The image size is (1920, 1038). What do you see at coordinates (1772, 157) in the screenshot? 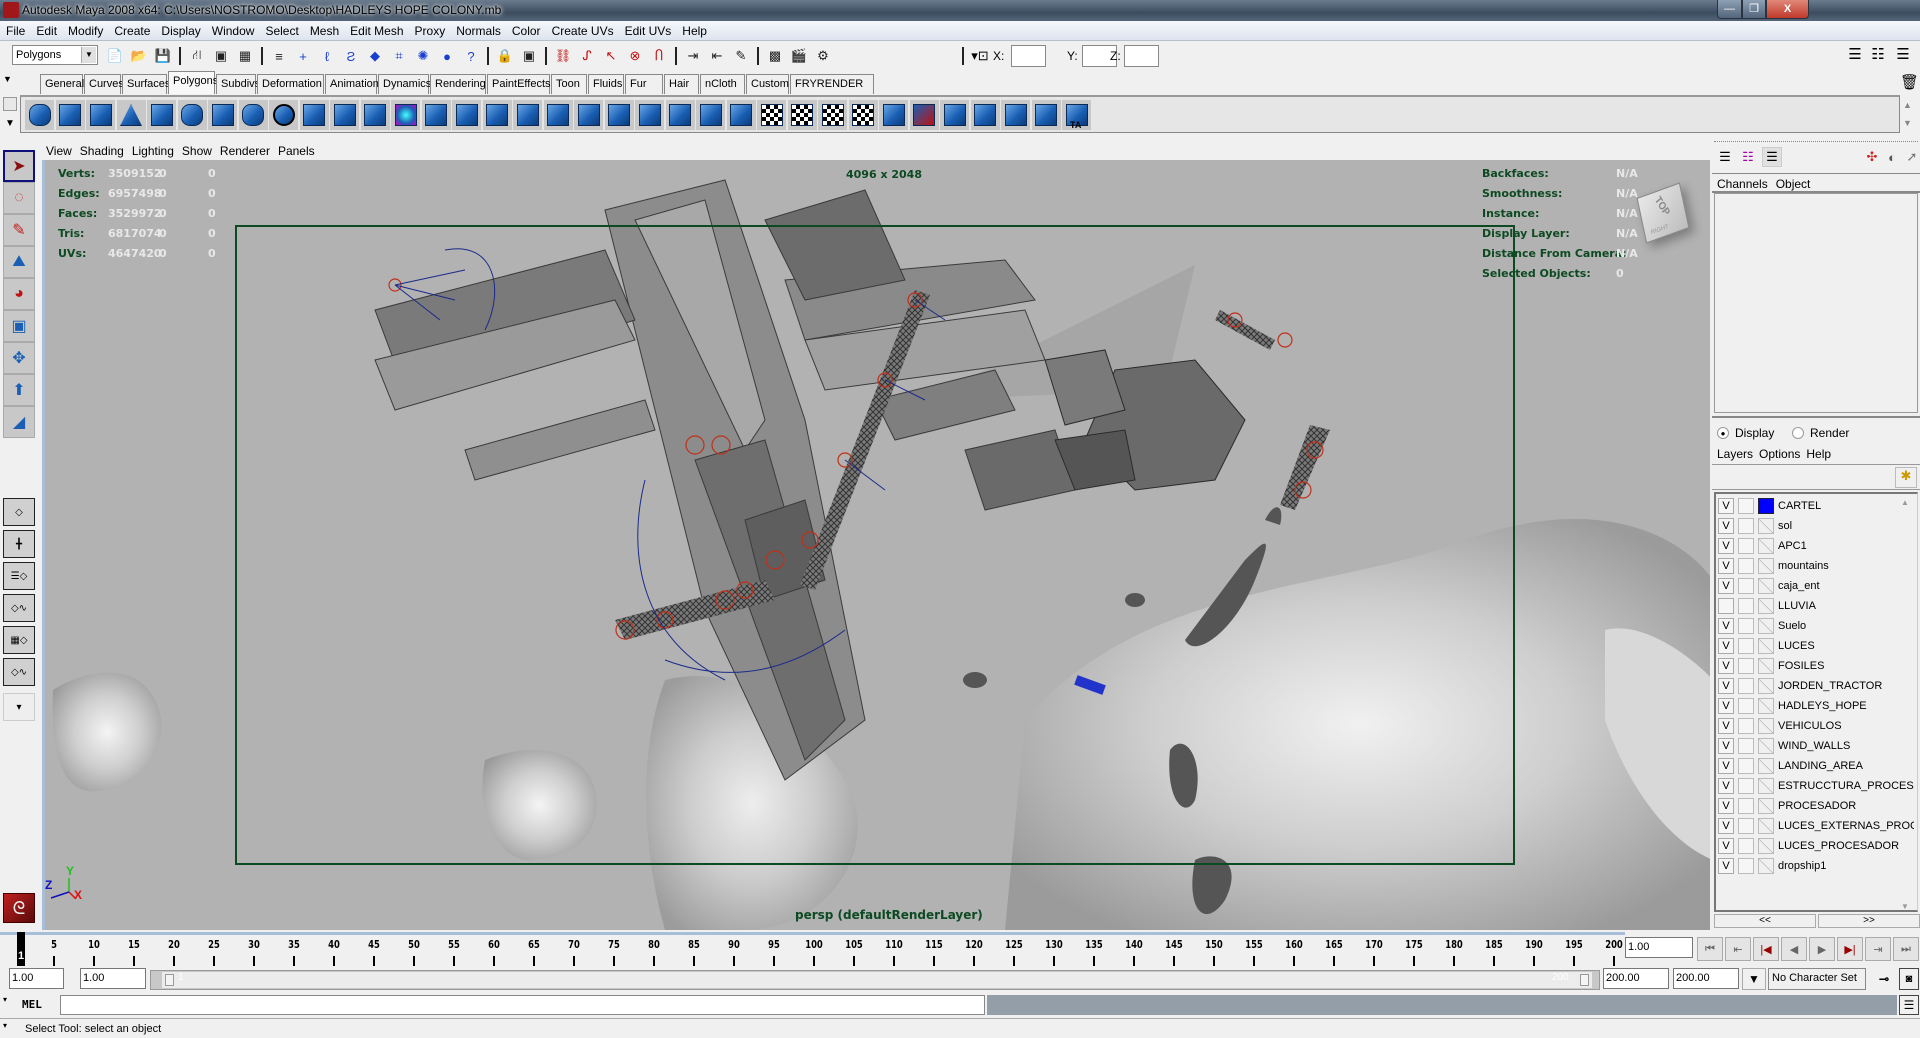
I see `channel-layer-editor-icon: ☰` at bounding box center [1772, 157].